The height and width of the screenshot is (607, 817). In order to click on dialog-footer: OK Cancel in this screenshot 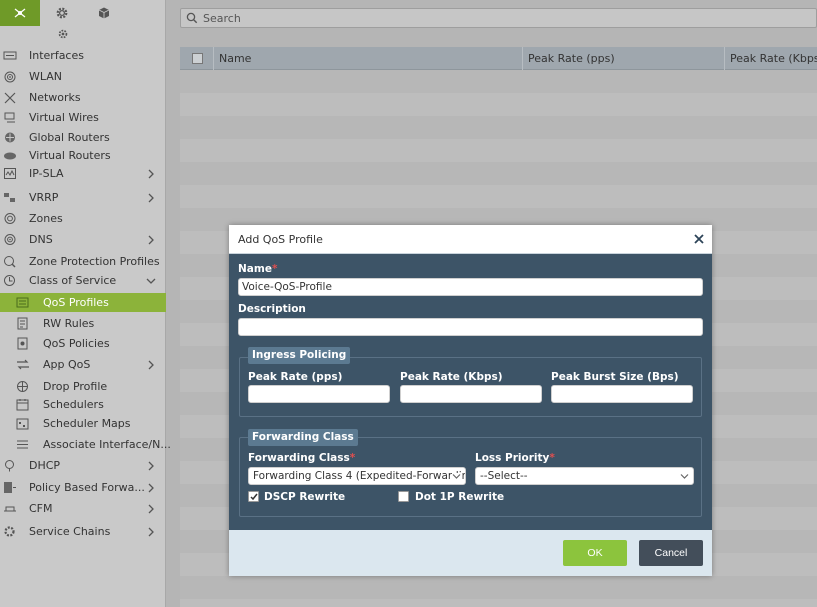, I will do `click(470, 553)`.